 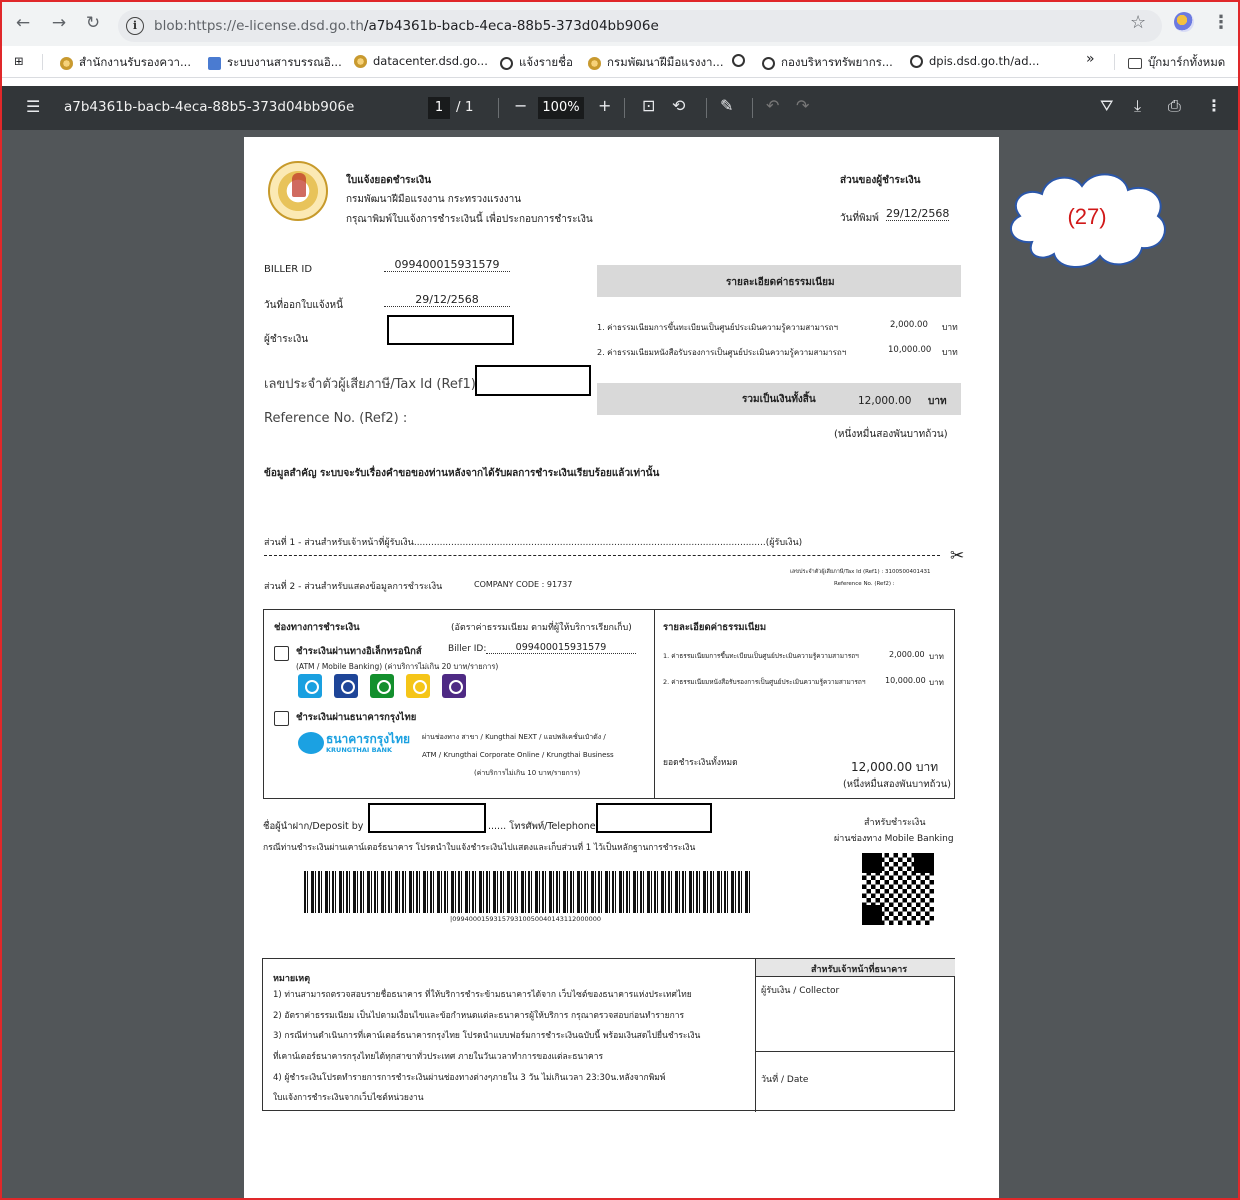 What do you see at coordinates (23, 23) in the screenshot?
I see `back-icon: ←` at bounding box center [23, 23].